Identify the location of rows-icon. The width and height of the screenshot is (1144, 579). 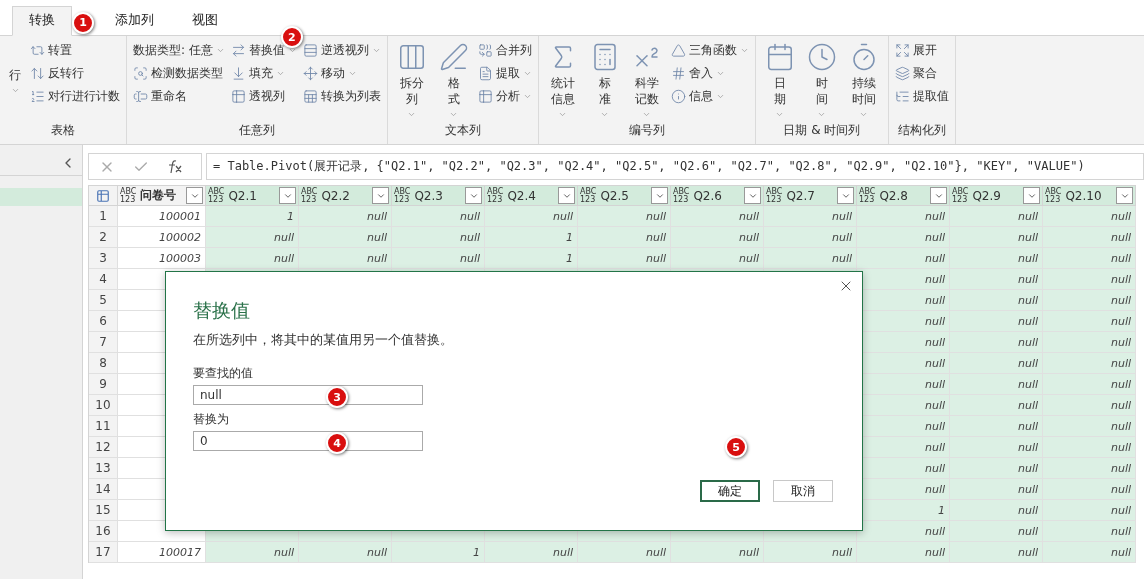
(310, 50).